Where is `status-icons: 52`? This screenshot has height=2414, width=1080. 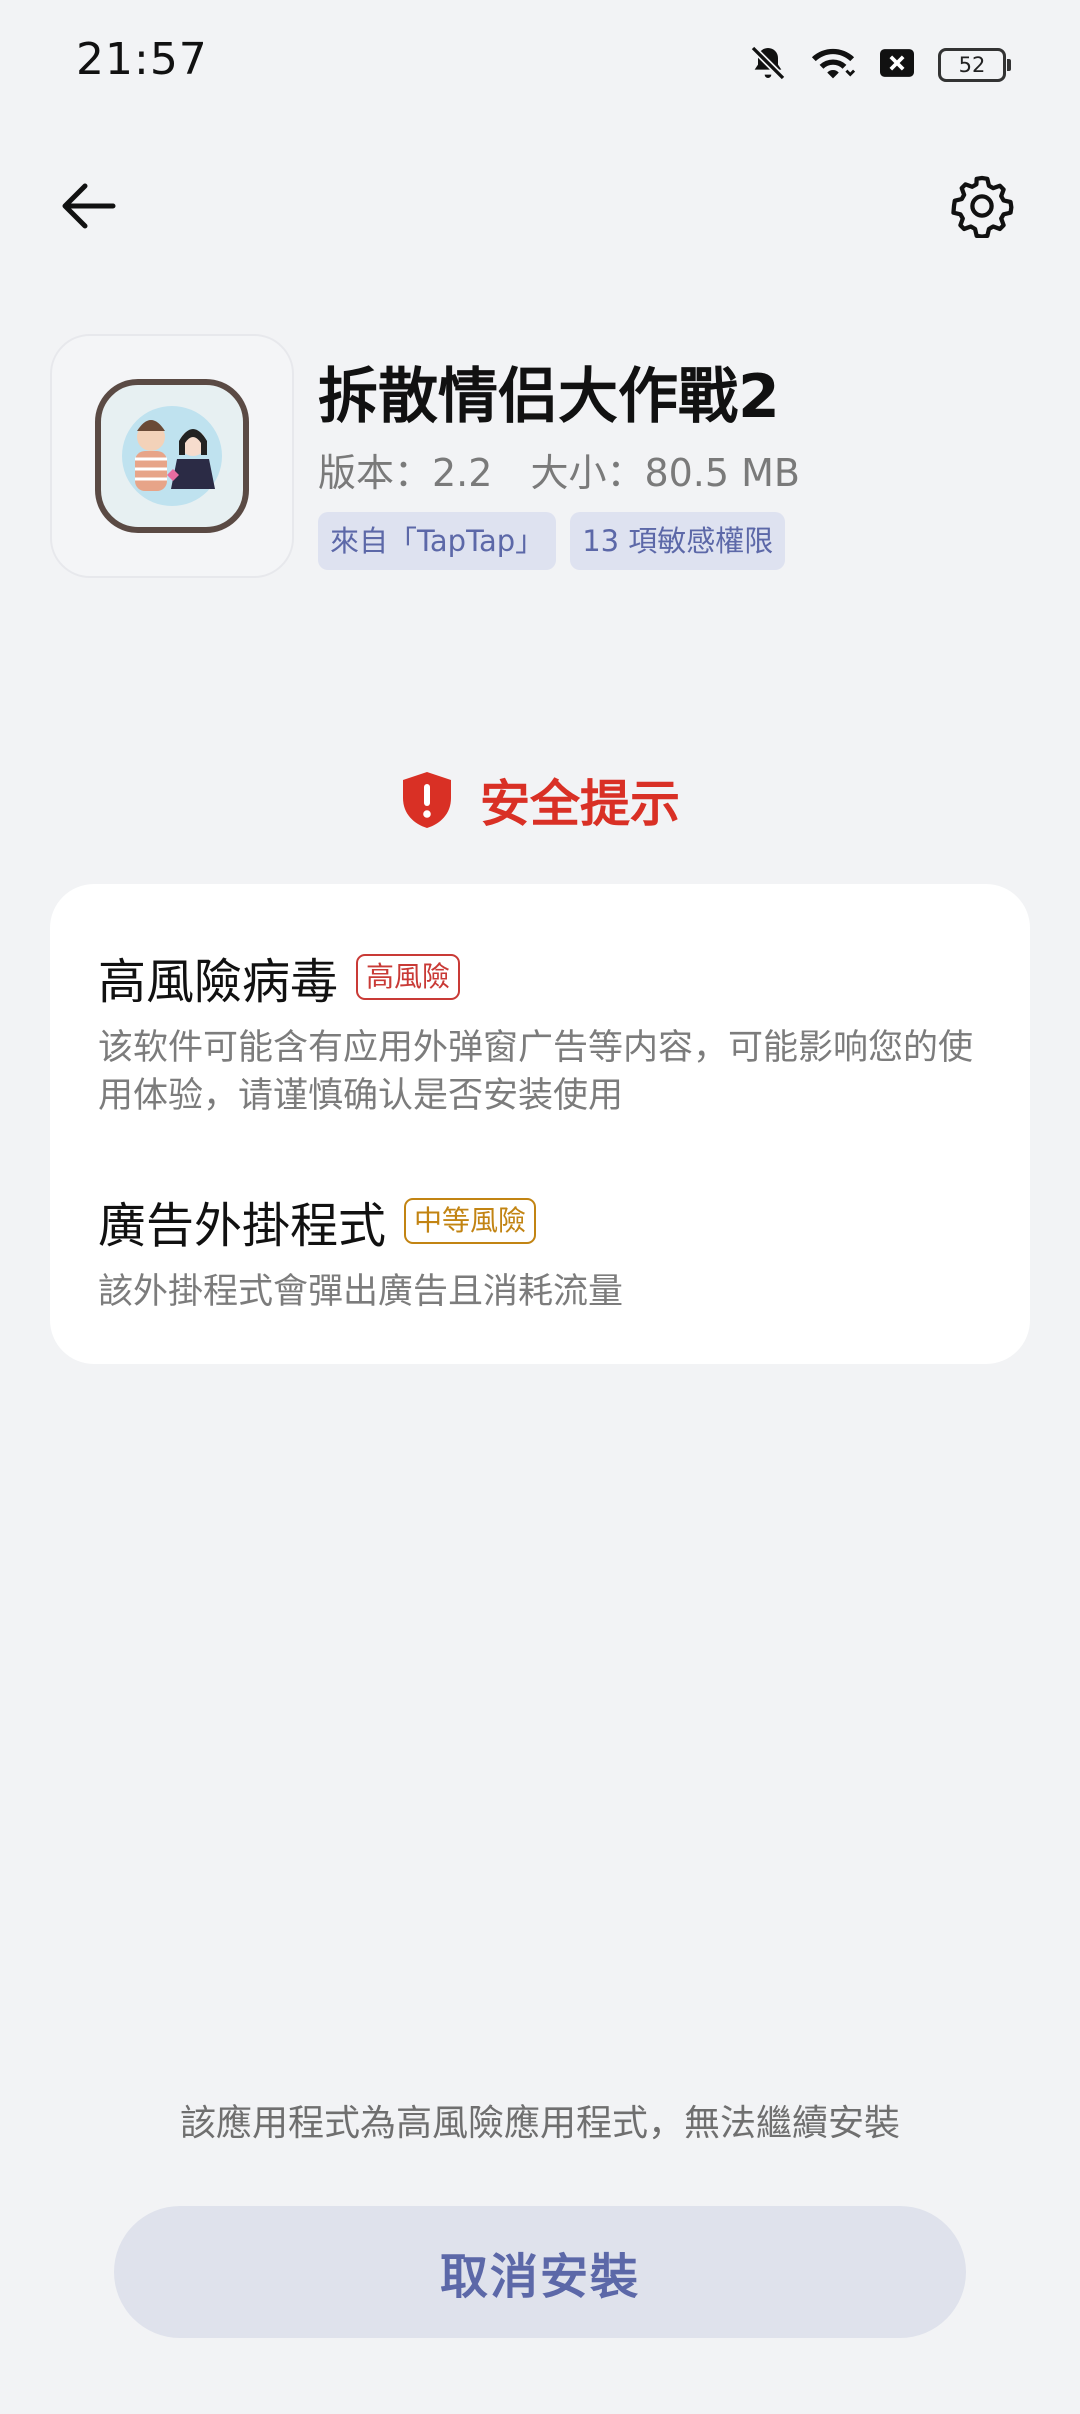 status-icons: 52 is located at coordinates (879, 65).